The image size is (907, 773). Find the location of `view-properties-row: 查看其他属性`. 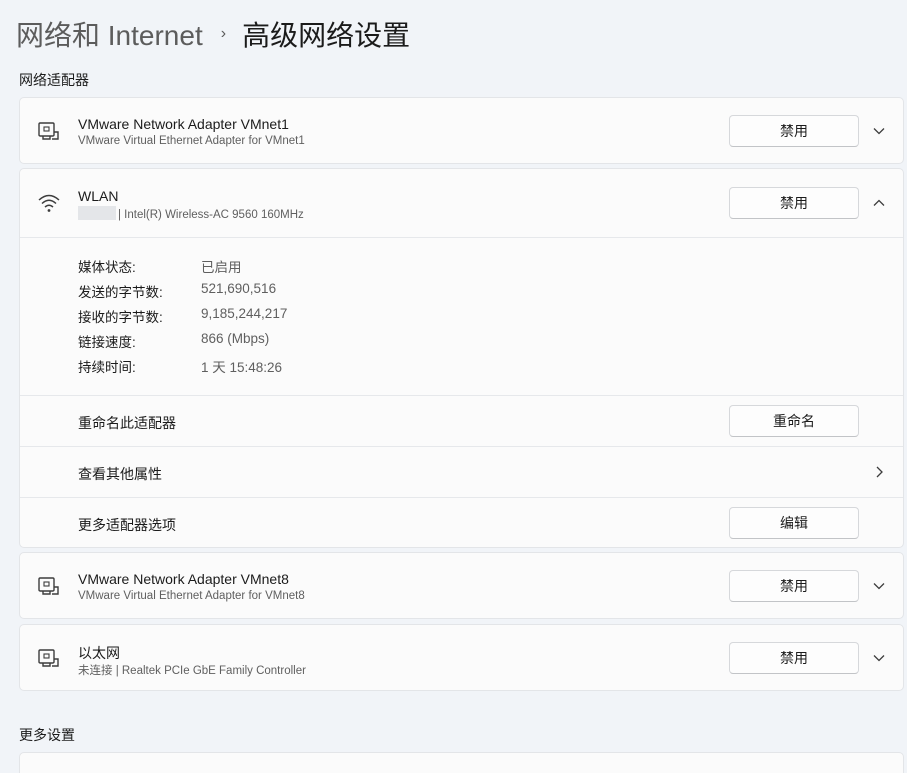

view-properties-row: 查看其他属性 is located at coordinates (461, 471).